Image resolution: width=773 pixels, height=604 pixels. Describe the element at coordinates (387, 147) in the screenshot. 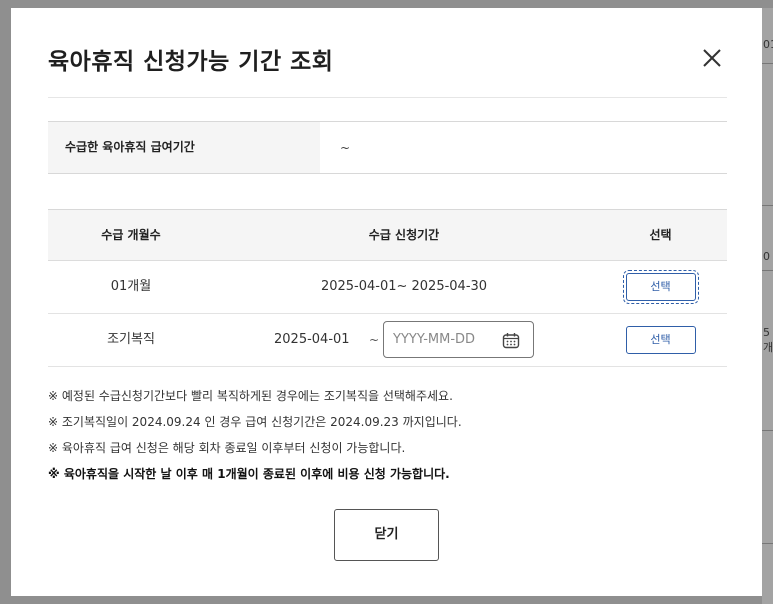

I see `received-period-table: 수급한 육아휴직 급여기간 ~` at that location.